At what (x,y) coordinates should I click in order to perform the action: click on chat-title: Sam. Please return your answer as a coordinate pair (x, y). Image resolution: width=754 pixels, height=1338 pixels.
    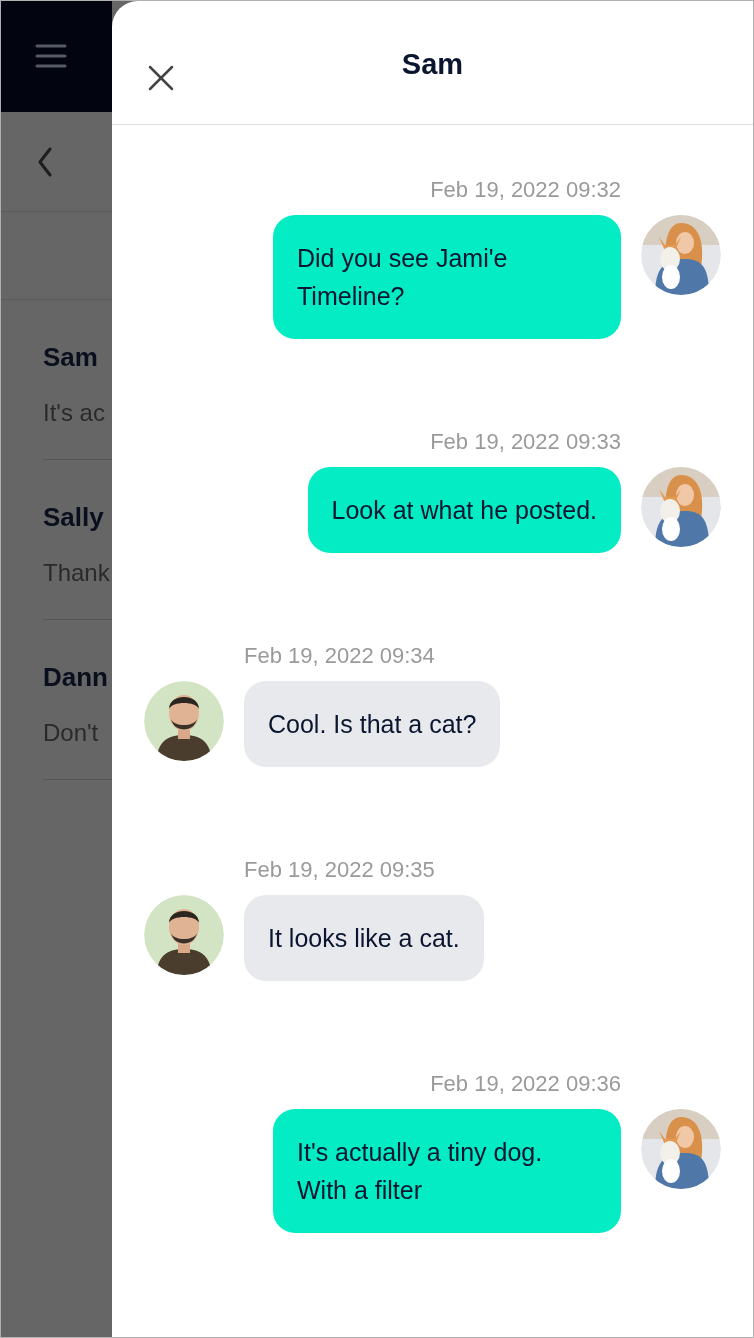
    Looking at the image, I should click on (432, 64).